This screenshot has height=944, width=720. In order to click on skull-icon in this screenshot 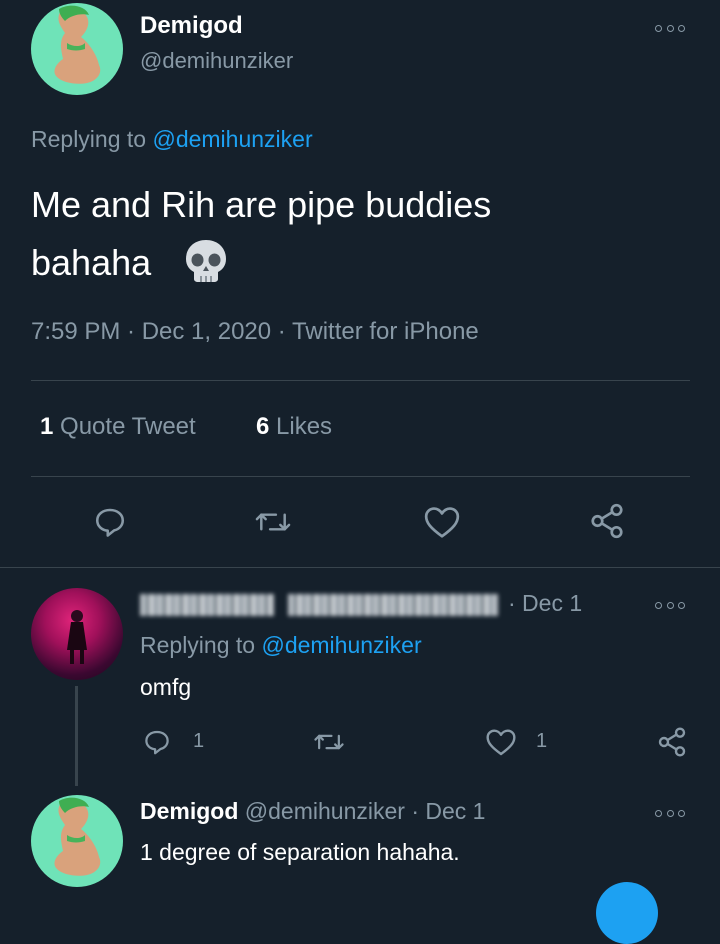, I will do `click(206, 261)`.